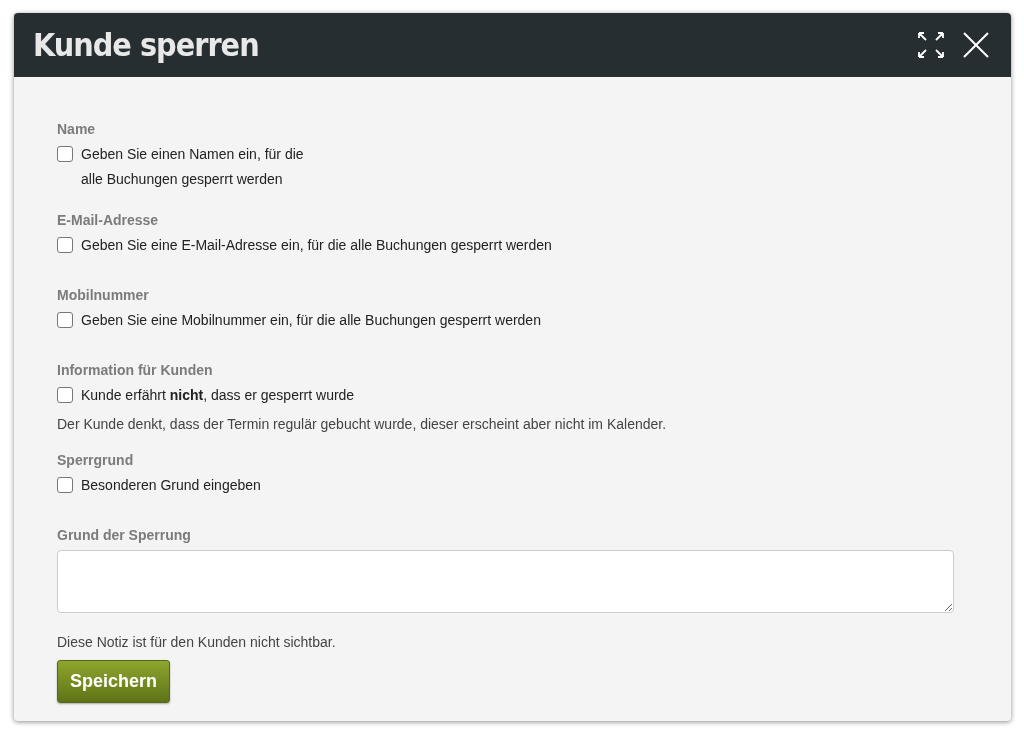  What do you see at coordinates (976, 45) in the screenshot?
I see `close-icon` at bounding box center [976, 45].